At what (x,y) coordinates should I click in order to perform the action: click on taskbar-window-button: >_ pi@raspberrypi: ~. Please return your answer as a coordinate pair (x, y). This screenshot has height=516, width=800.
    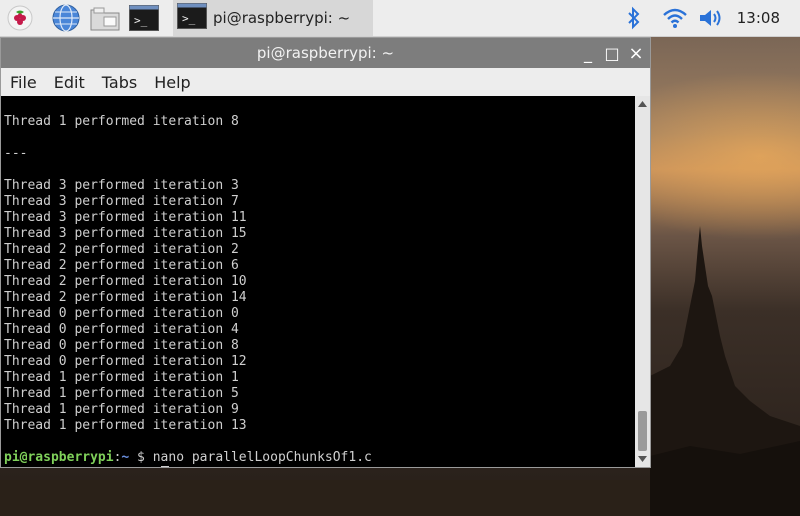
    Looking at the image, I should click on (273, 18).